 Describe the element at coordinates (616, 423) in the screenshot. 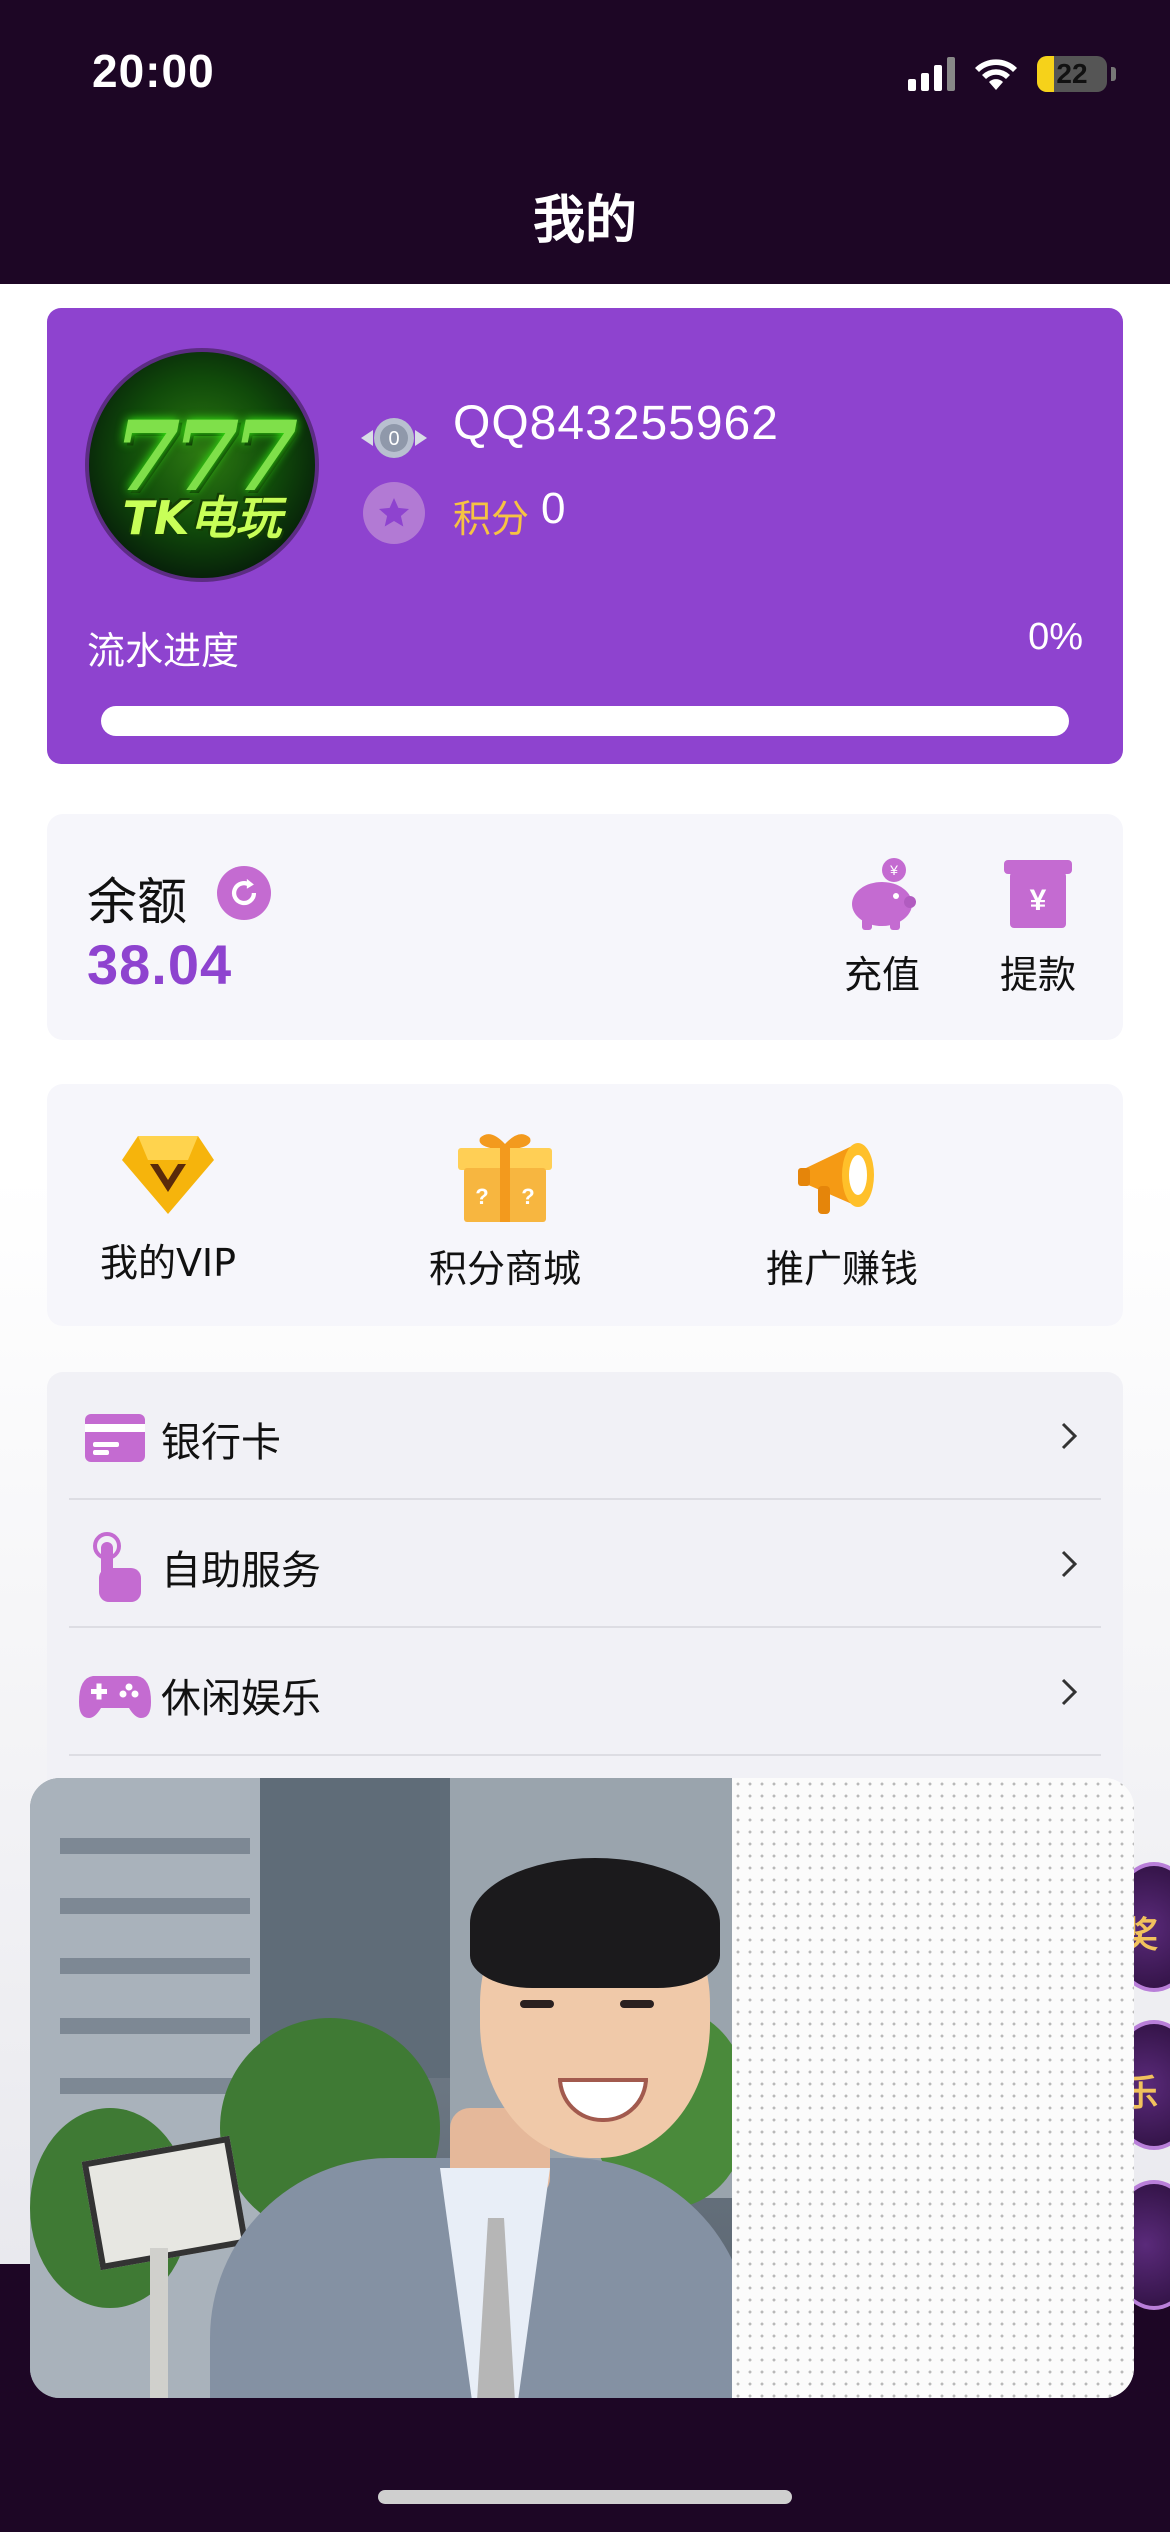

I see `username: QQ843255962` at that location.